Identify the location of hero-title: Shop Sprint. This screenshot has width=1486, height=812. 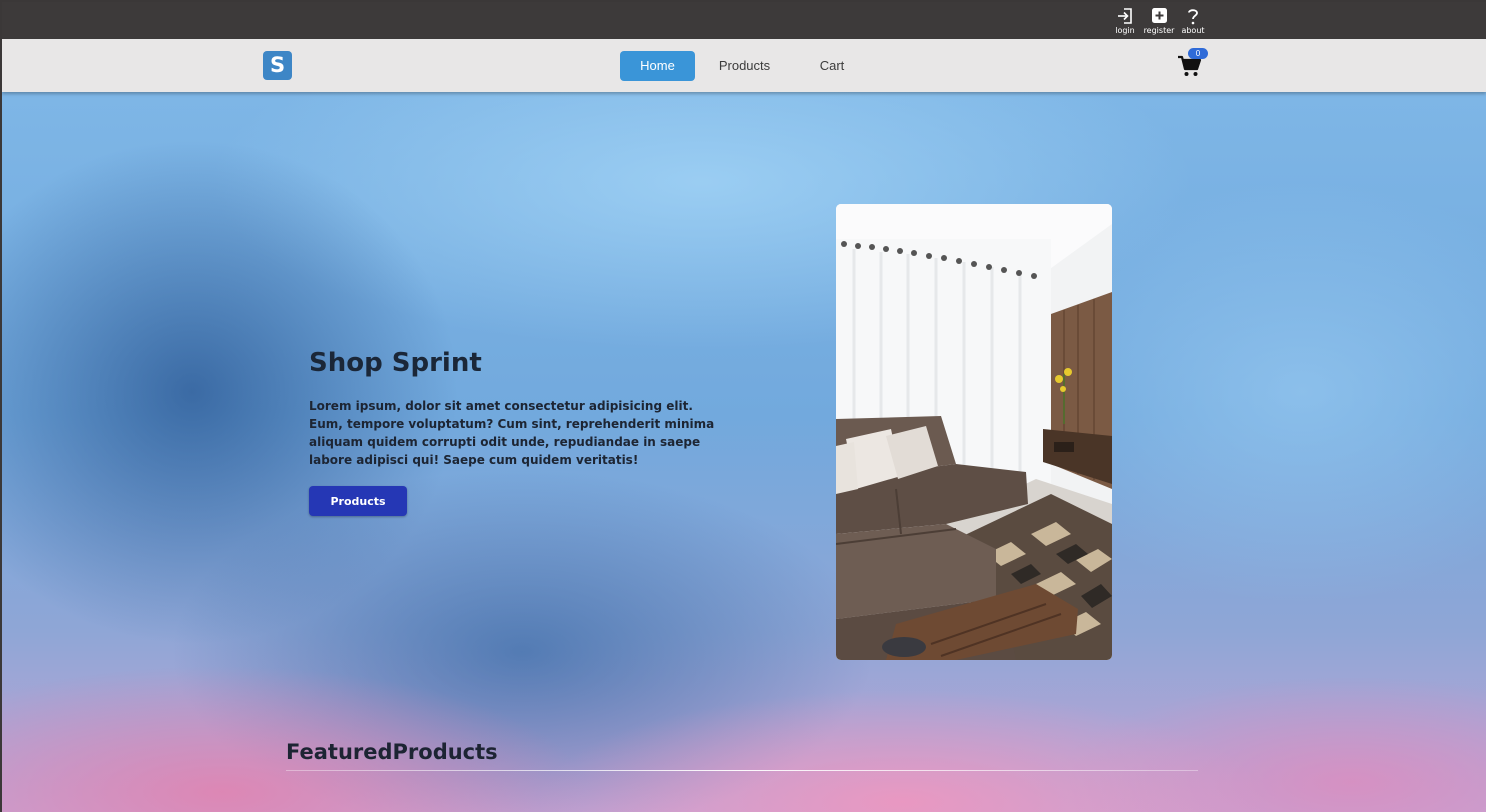
(395, 363).